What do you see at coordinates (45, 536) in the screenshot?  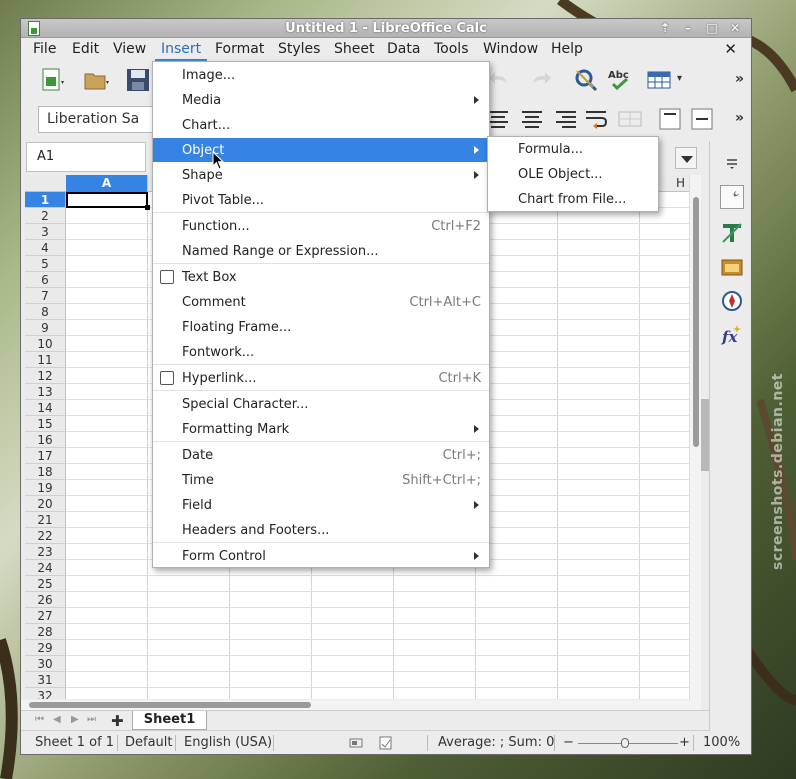 I see `row-header: 22` at bounding box center [45, 536].